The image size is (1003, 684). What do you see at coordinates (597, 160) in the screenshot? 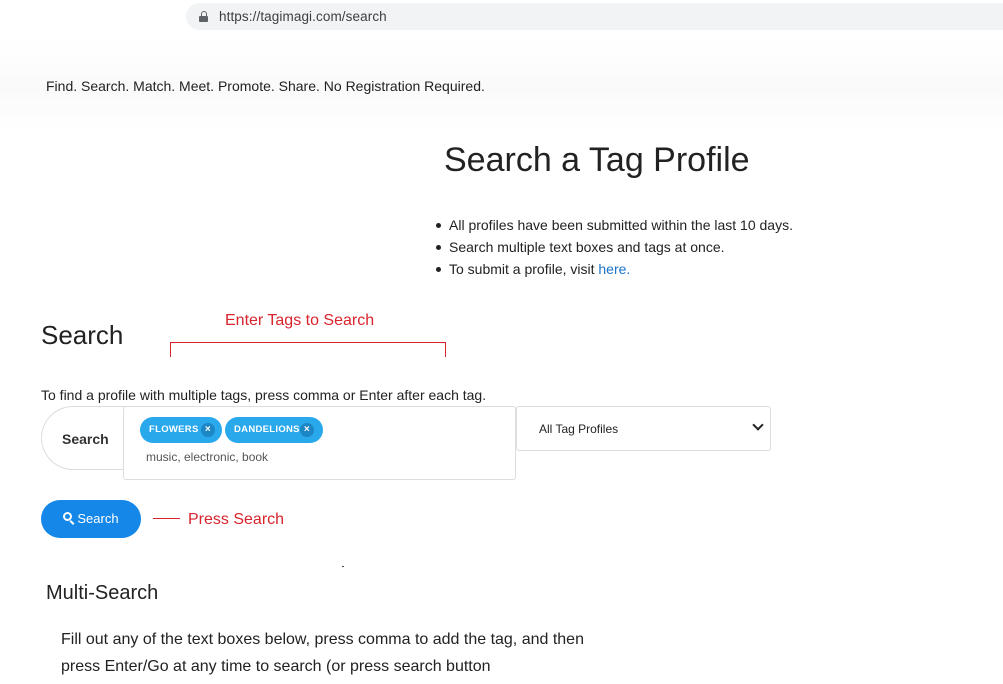
I see `page-title: Search a Tag Profile` at bounding box center [597, 160].